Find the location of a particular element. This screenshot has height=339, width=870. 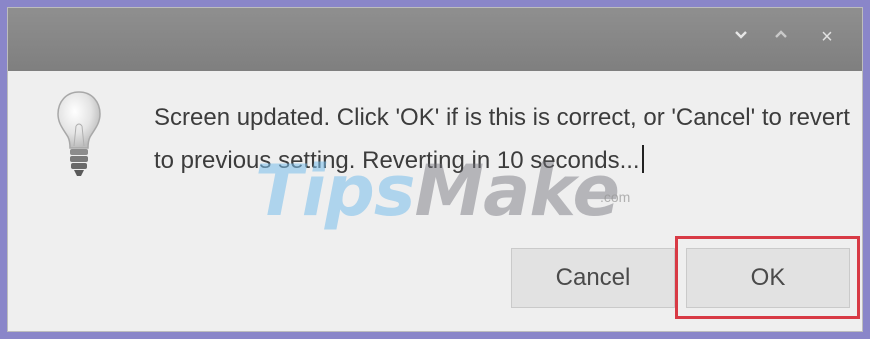

lightbulb-icon is located at coordinates (79, 134).